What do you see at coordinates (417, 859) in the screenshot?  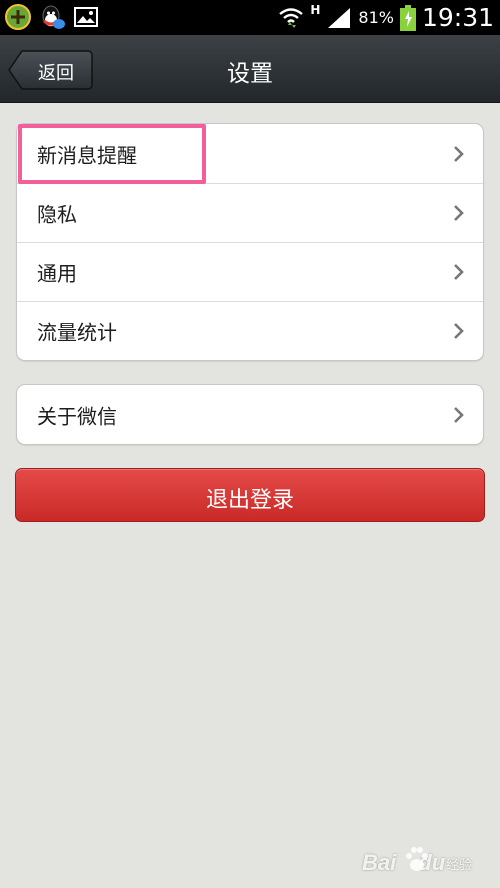 I see `paw-icon` at bounding box center [417, 859].